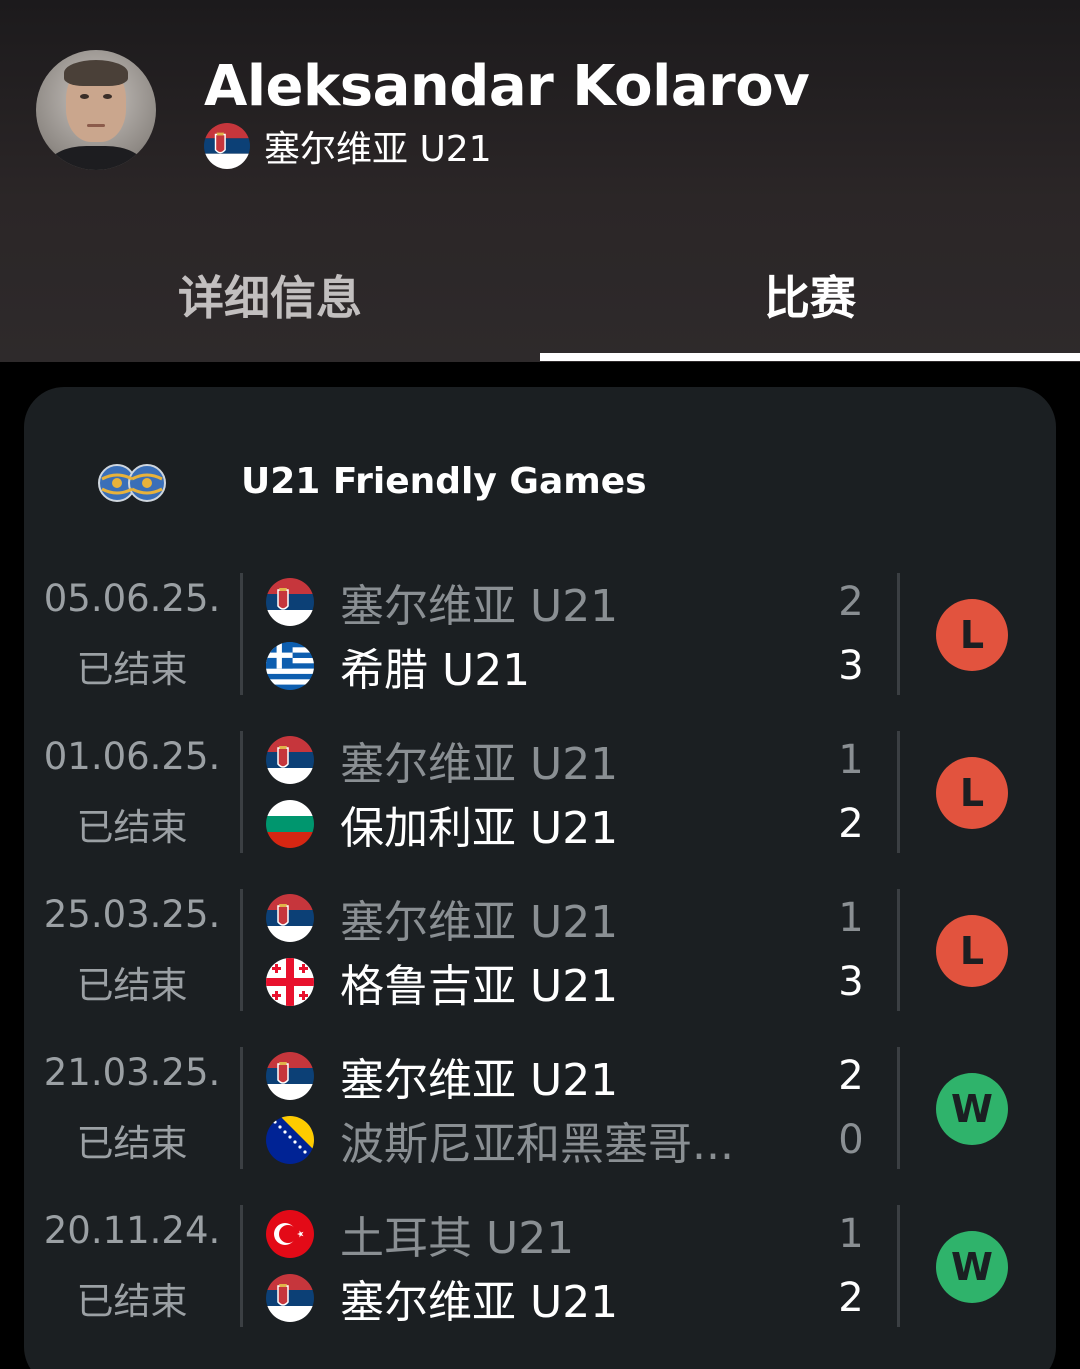  Describe the element at coordinates (810, 295) in the screenshot. I see `tab-matches: 比赛` at that location.